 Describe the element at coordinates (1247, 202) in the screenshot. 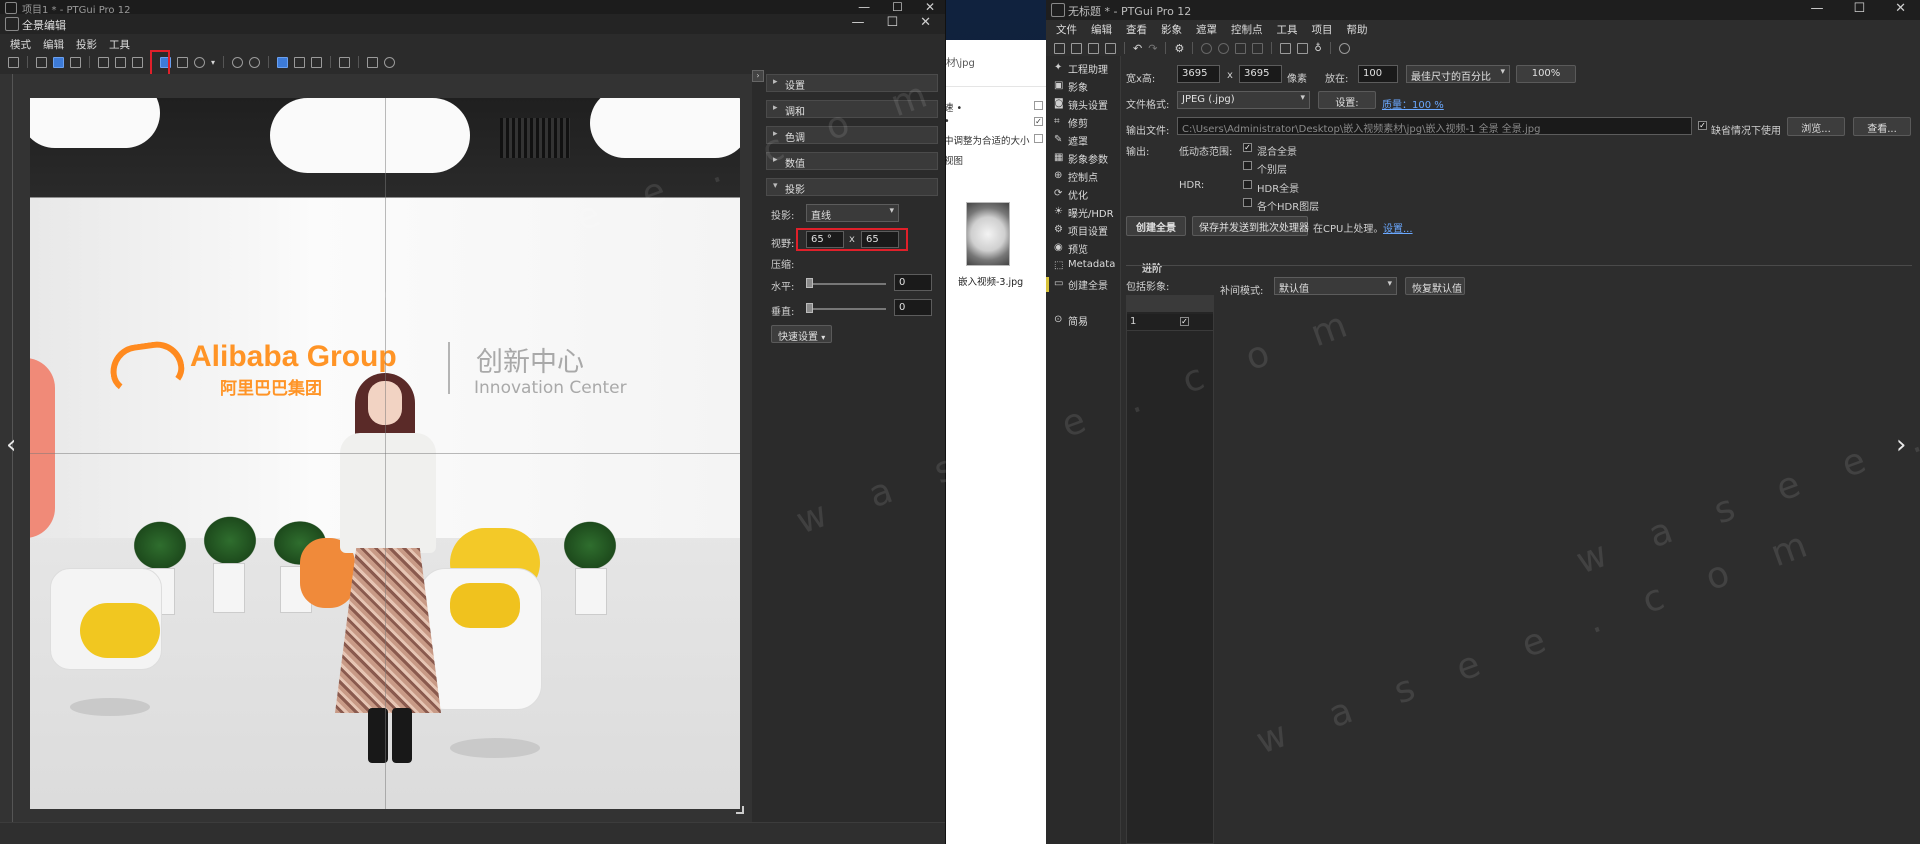

I see `hdr-layers-checkbox` at that location.